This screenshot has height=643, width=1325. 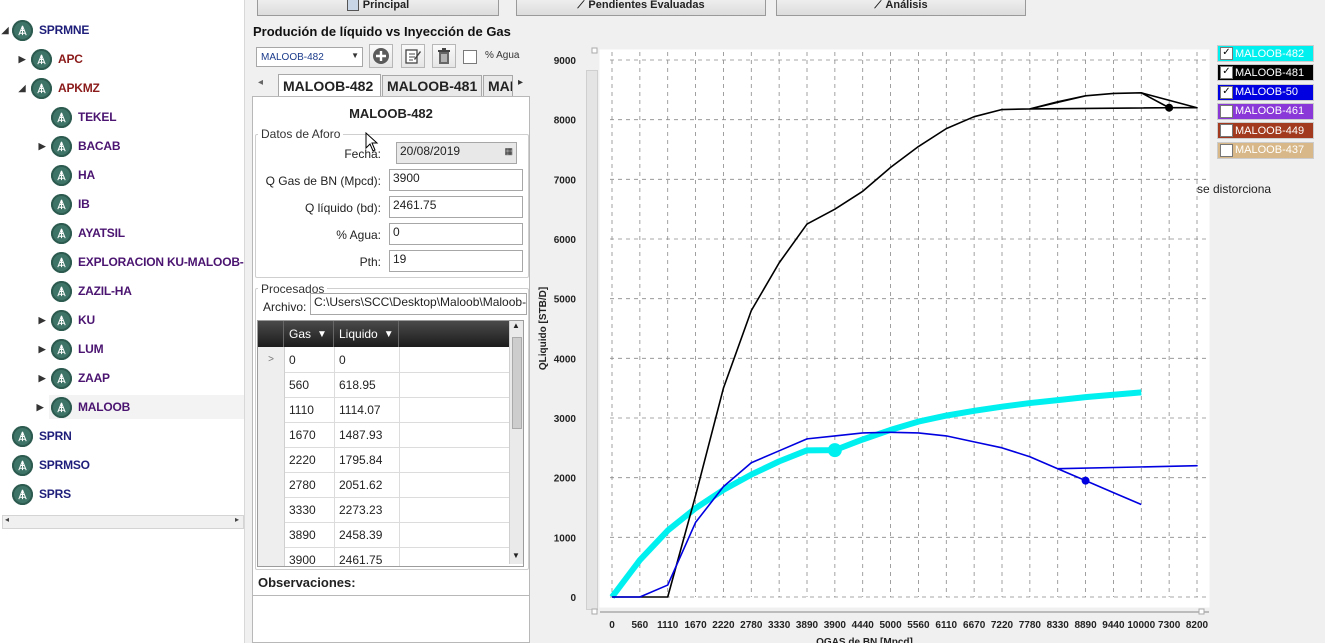 I want to click on gas-cell: 2220, so click(x=302, y=460).